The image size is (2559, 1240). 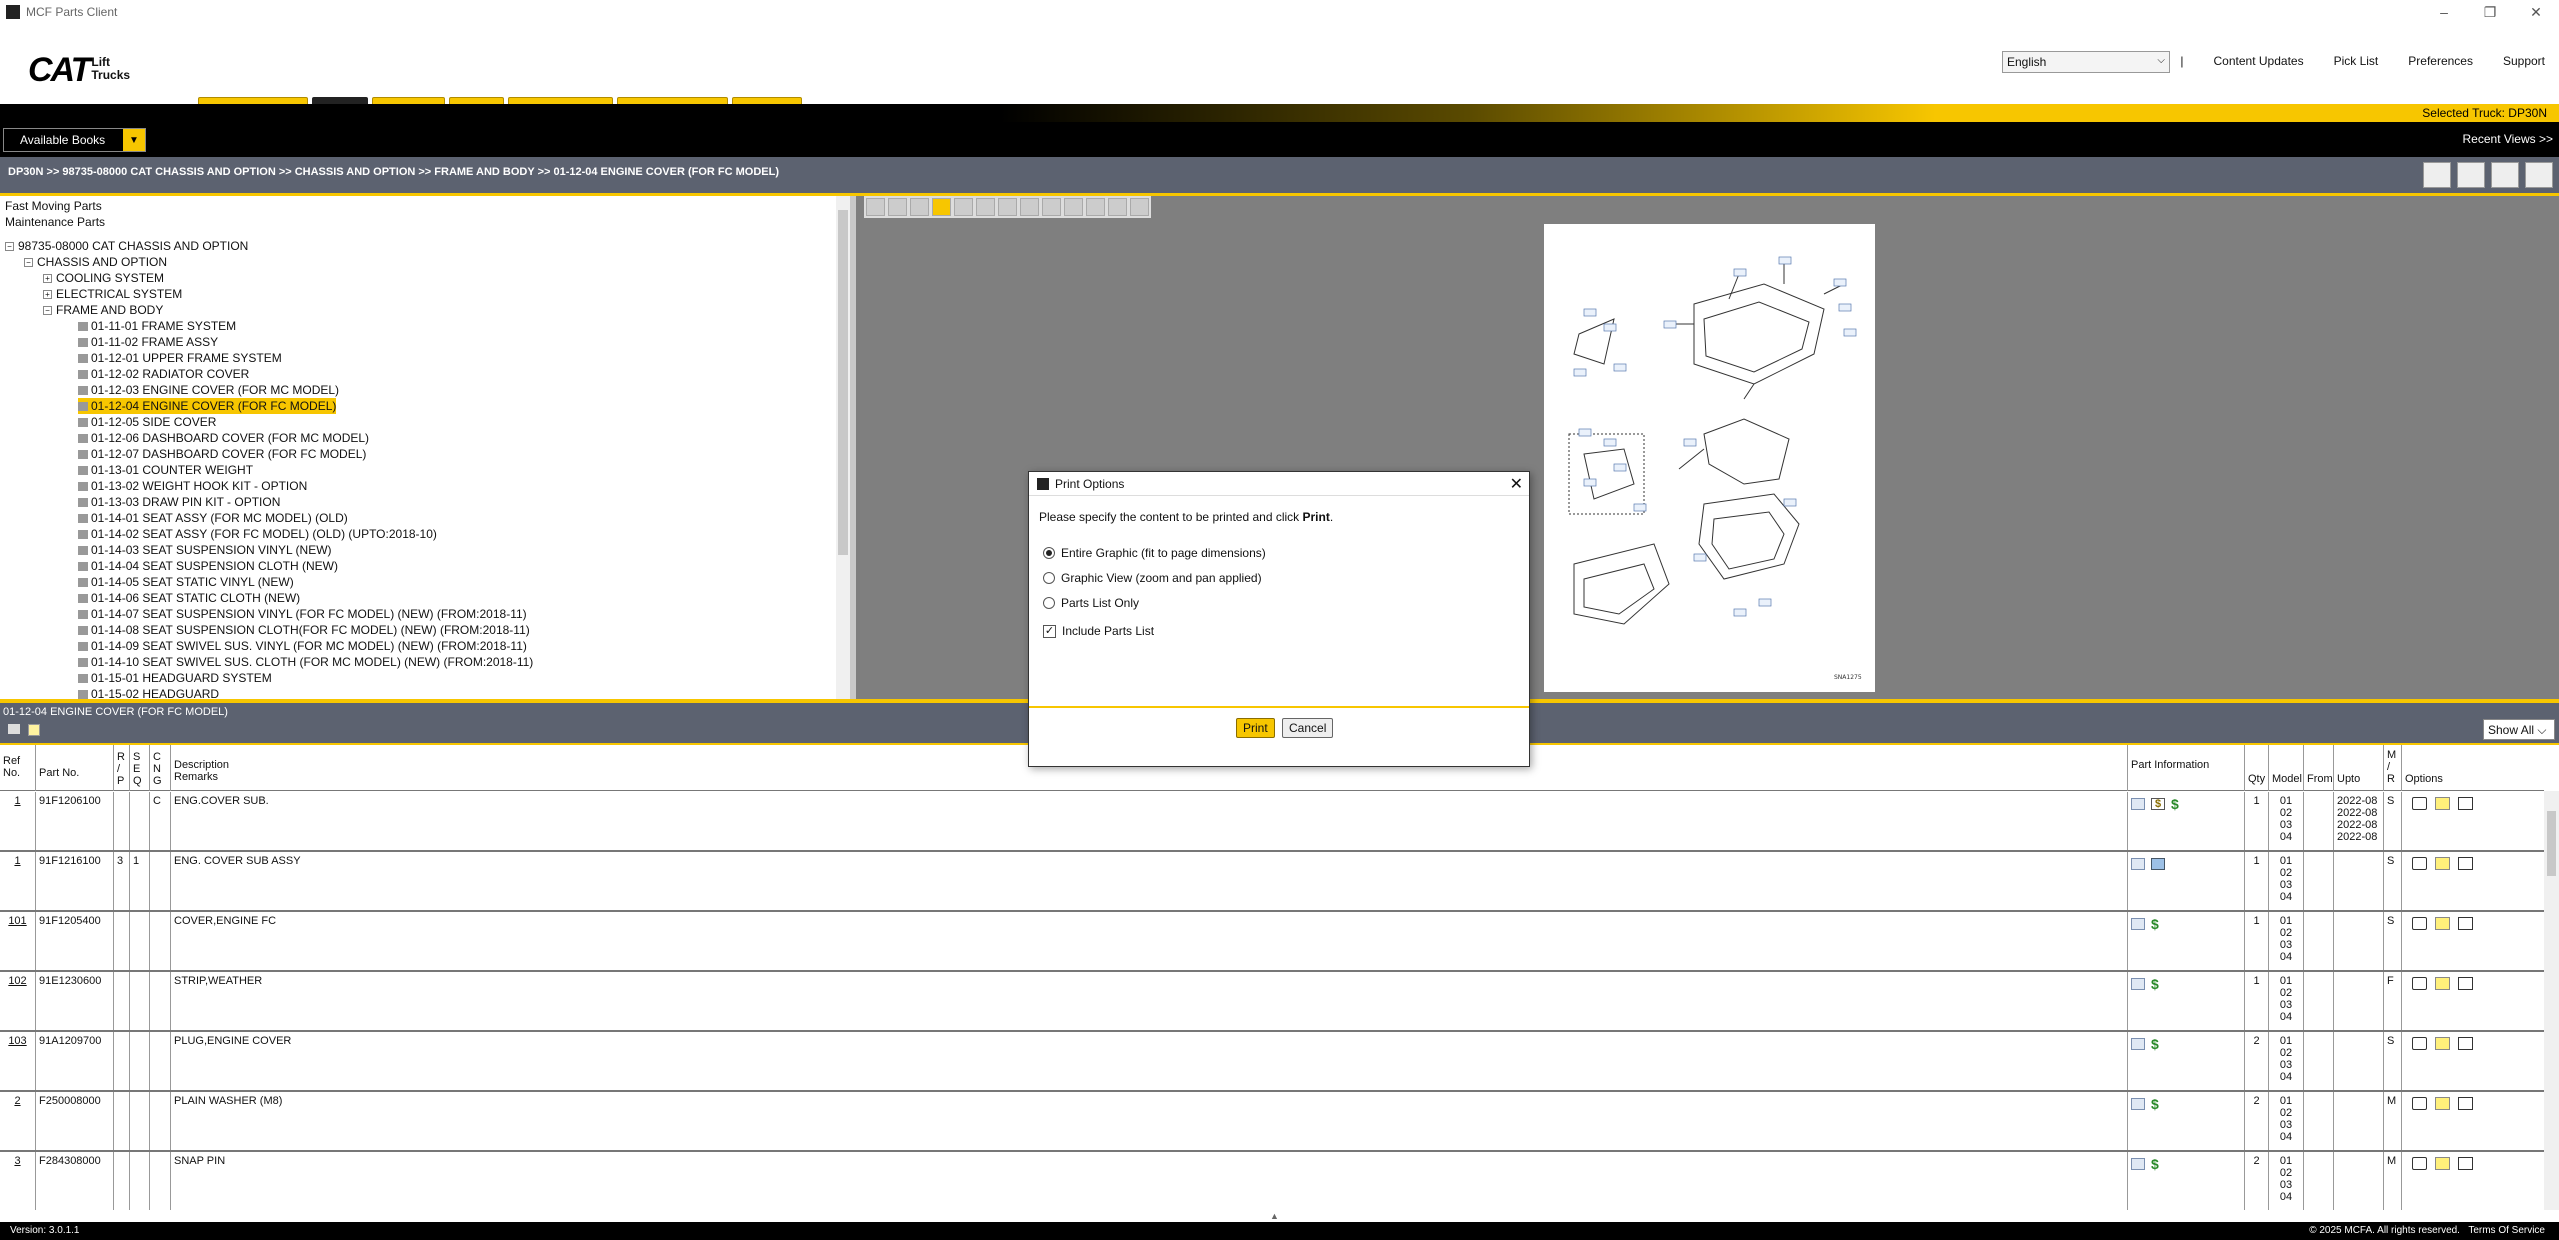 I want to click on print-icon, so click(x=897, y=207).